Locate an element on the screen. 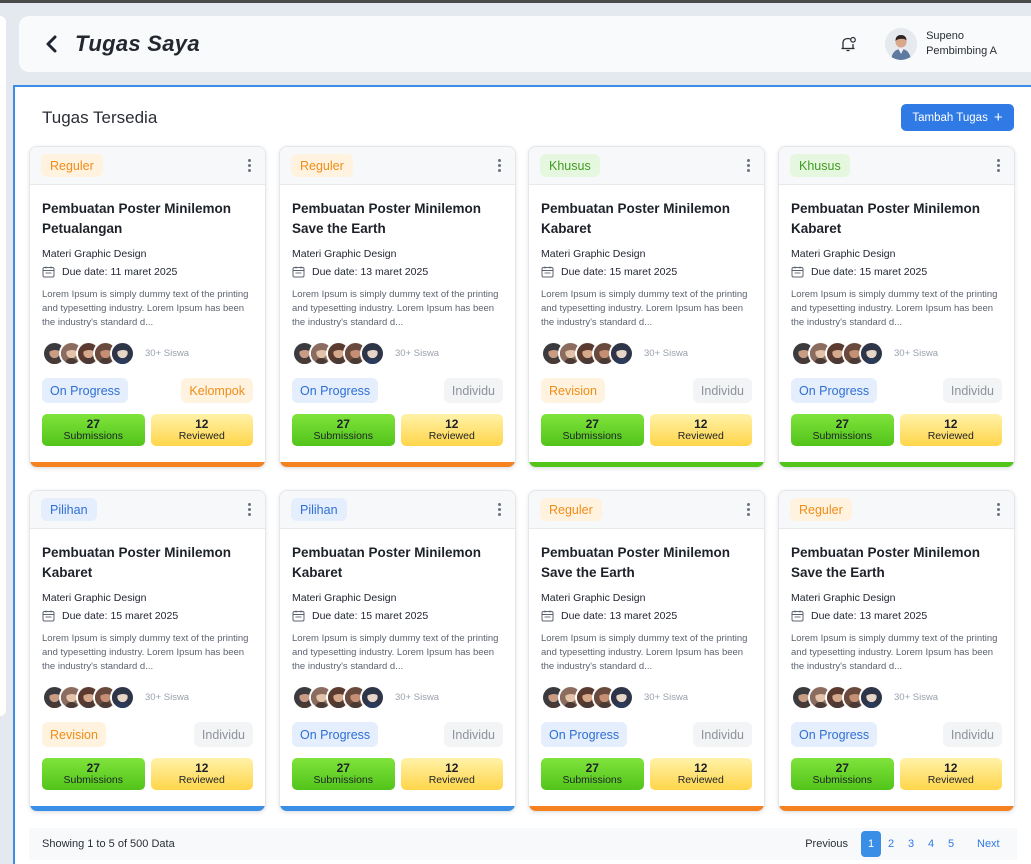 This screenshot has width=1031, height=864. add-task-button: Tambah Tugas + is located at coordinates (957, 117).